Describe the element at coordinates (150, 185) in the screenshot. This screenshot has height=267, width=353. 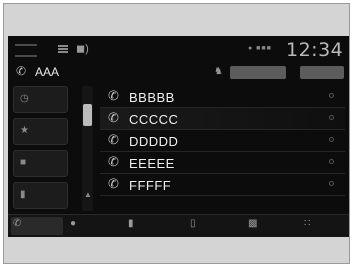
I see `call-entry-name: FFFFF` at that location.